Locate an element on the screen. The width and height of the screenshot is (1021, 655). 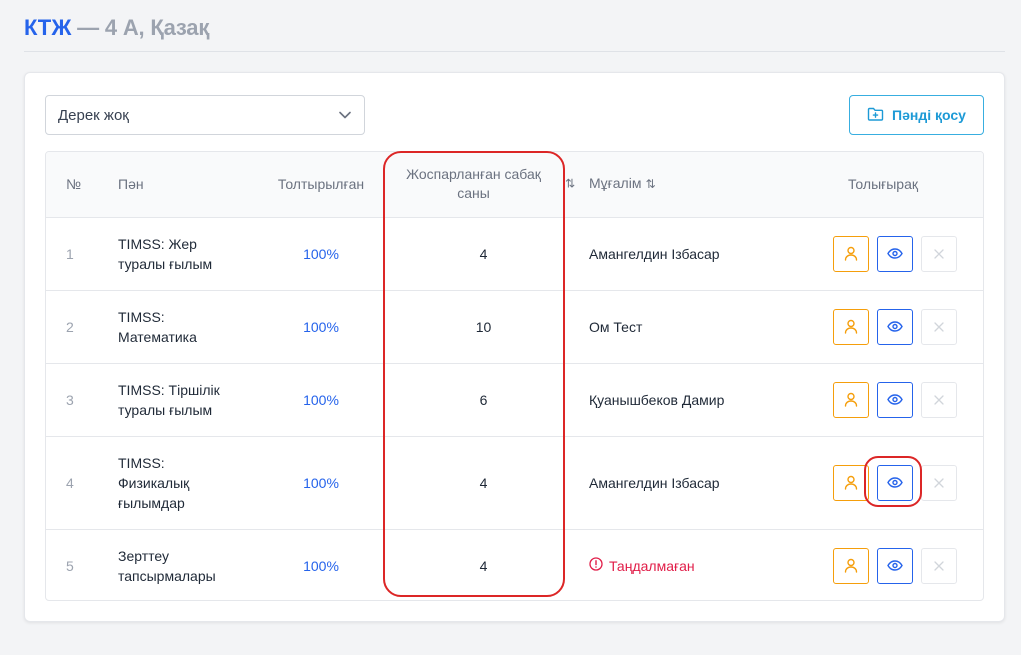
subject-cell: TIMSS: Тіршілік туралы ғылым is located at coordinates (181, 399).